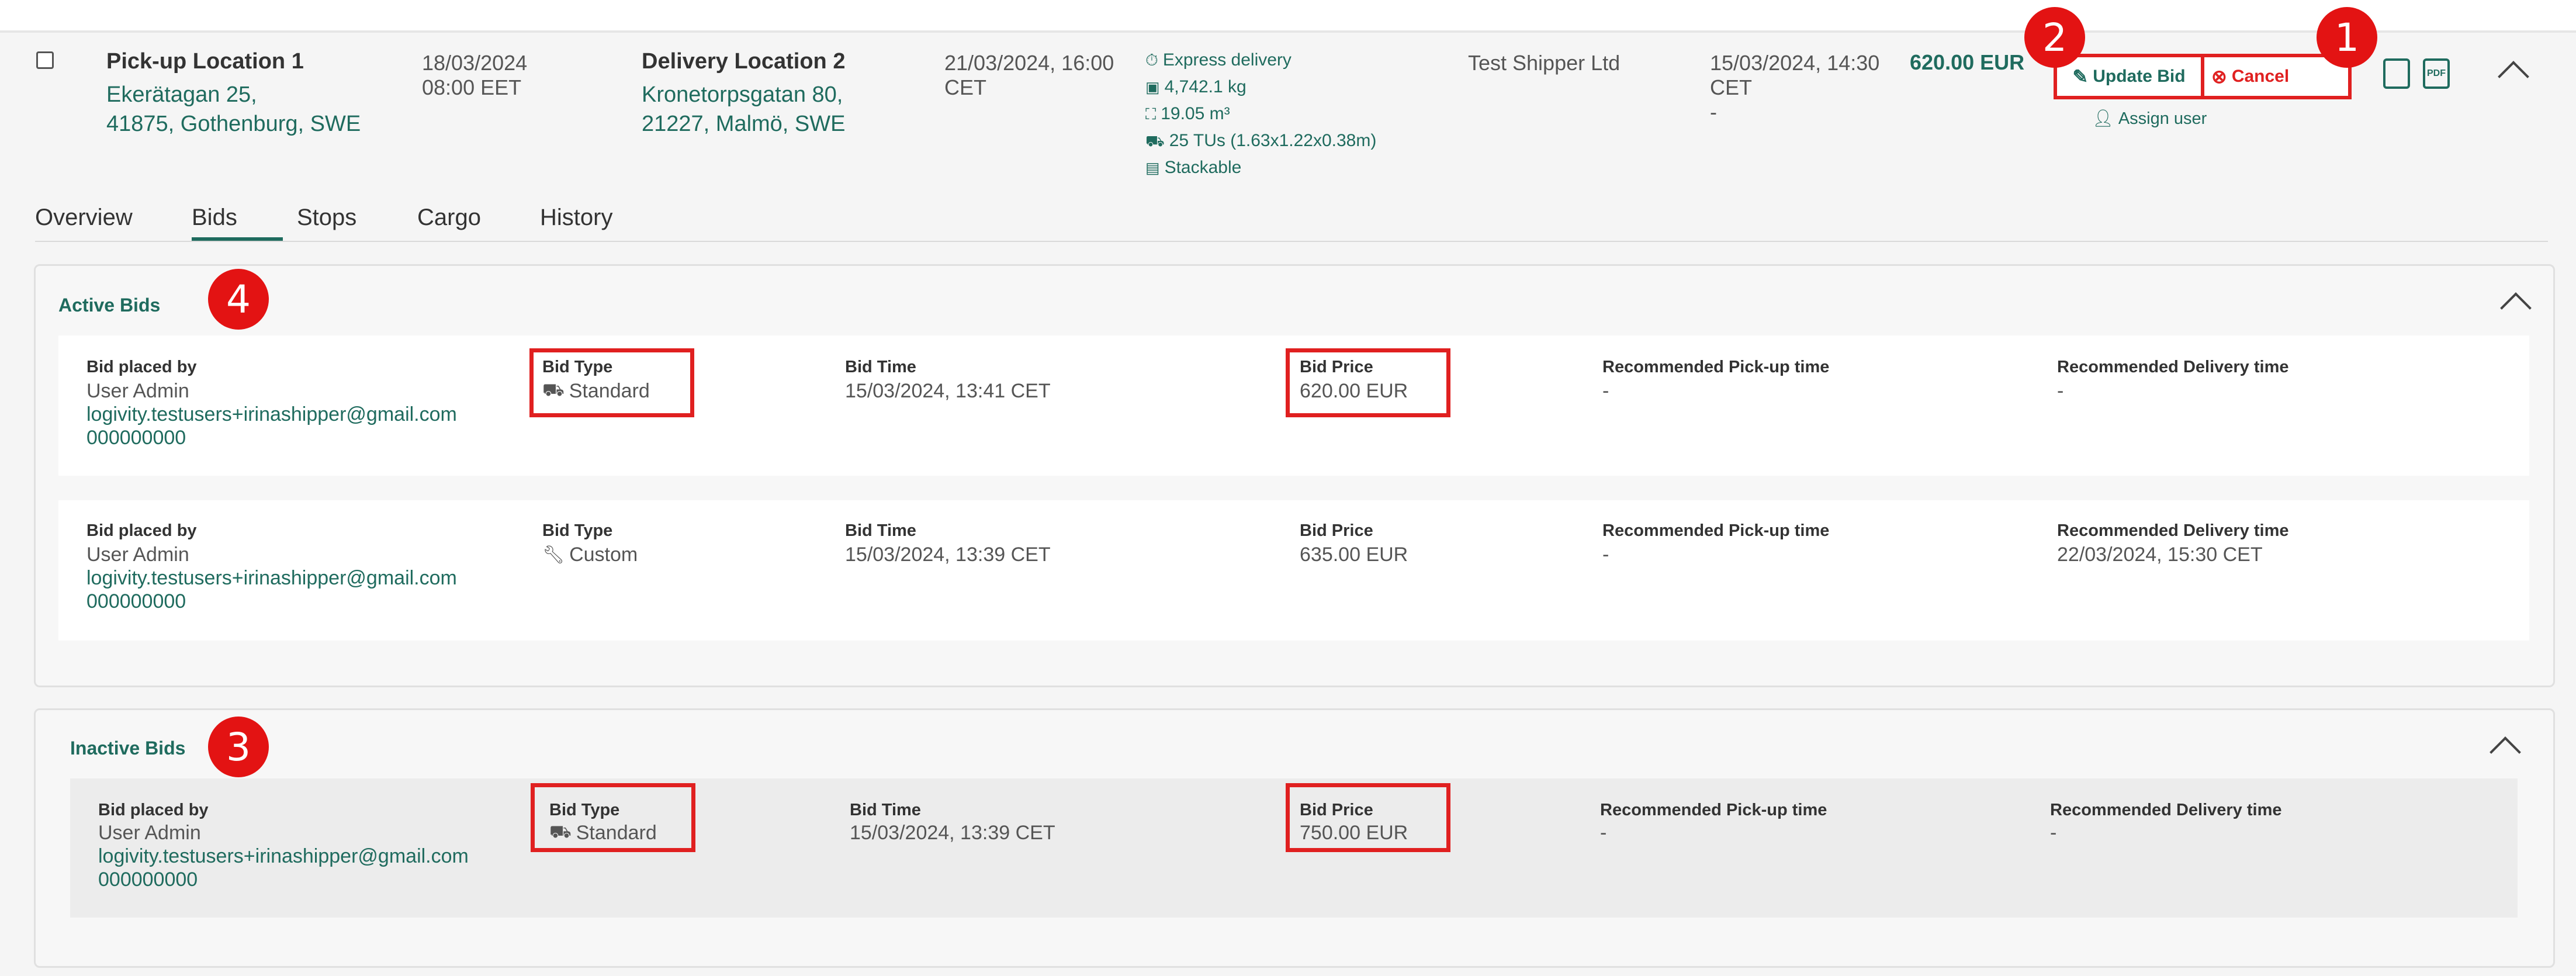 The image size is (2576, 976). Describe the element at coordinates (326, 218) in the screenshot. I see `tab-stops: Stops` at that location.